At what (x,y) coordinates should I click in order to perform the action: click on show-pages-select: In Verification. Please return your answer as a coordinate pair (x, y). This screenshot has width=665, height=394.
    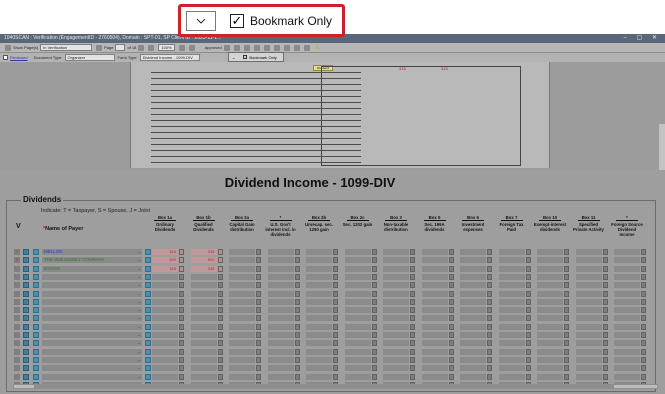
    Looking at the image, I should click on (66, 47).